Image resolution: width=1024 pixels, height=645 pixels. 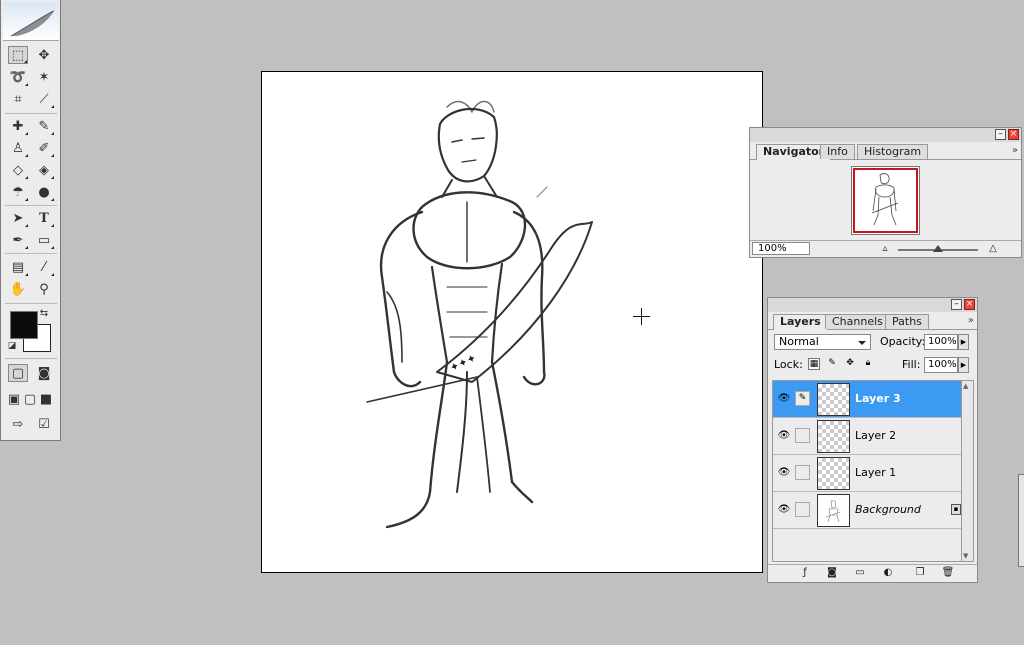 I want to click on new-layer-icon: ❐, so click(x=920, y=573).